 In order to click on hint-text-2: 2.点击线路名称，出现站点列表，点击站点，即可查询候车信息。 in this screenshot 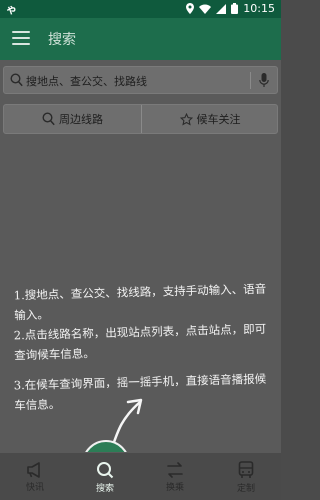, I will do `click(140, 342)`.